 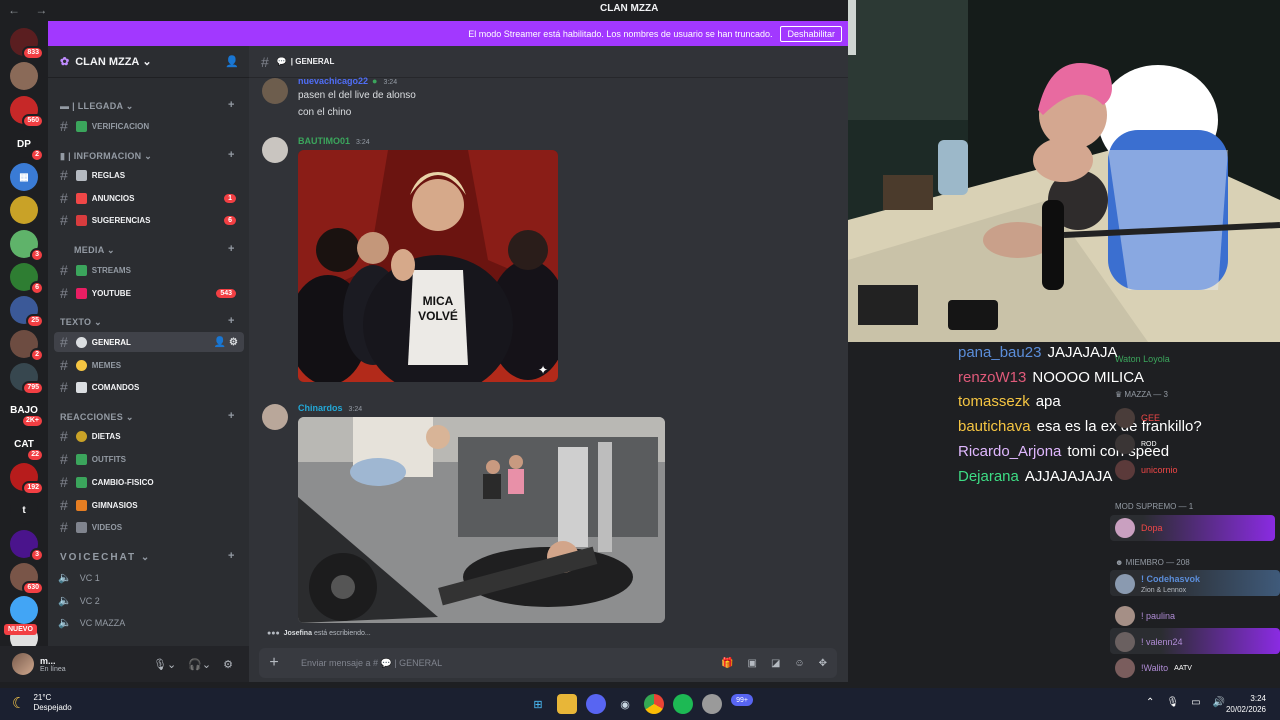 What do you see at coordinates (111, 293) in the screenshot?
I see `channel-label: YOUTUBE` at bounding box center [111, 293].